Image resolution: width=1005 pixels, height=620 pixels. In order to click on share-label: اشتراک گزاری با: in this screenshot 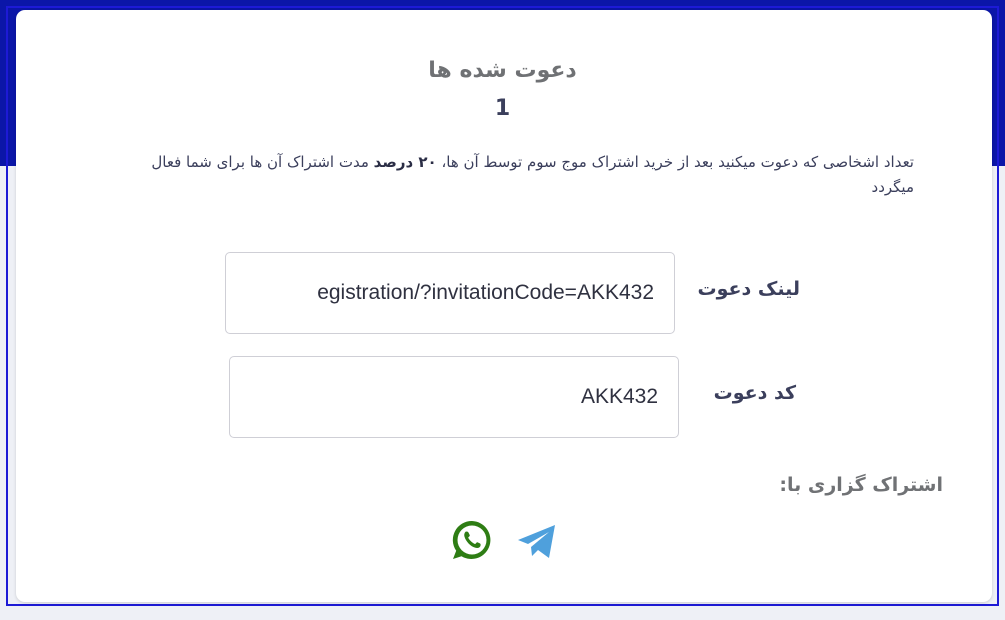, I will do `click(861, 485)`.